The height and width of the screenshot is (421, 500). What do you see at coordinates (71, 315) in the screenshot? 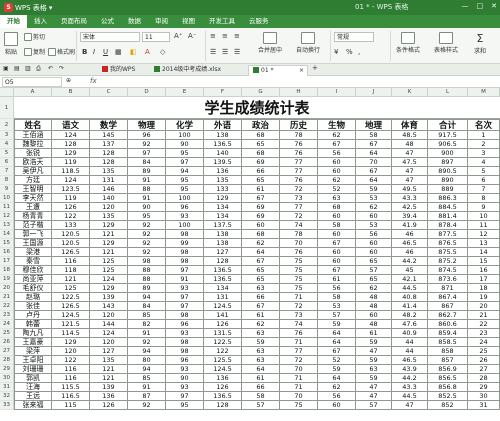
I see `table-cell: 124.5` at bounding box center [71, 315].